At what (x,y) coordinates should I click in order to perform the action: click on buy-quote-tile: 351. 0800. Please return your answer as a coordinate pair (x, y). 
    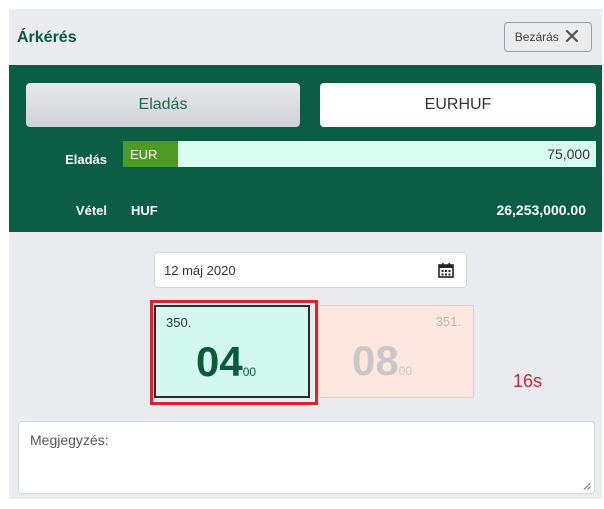
    Looking at the image, I should click on (396, 351).